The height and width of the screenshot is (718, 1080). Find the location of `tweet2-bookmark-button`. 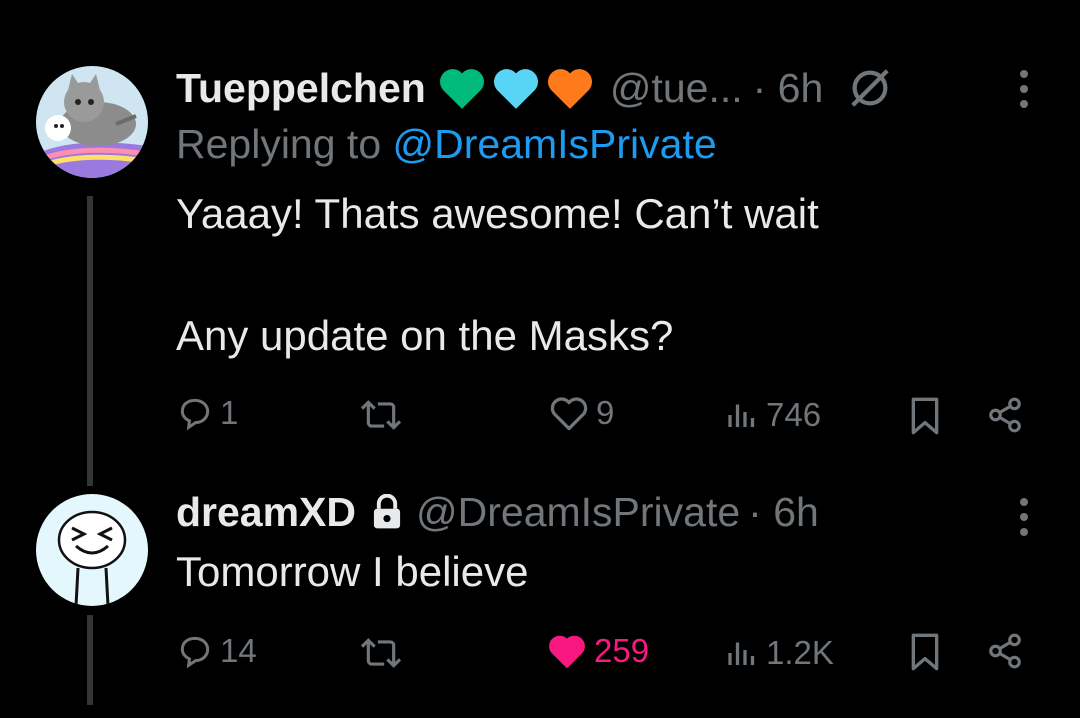

tweet2-bookmark-button is located at coordinates (925, 652).